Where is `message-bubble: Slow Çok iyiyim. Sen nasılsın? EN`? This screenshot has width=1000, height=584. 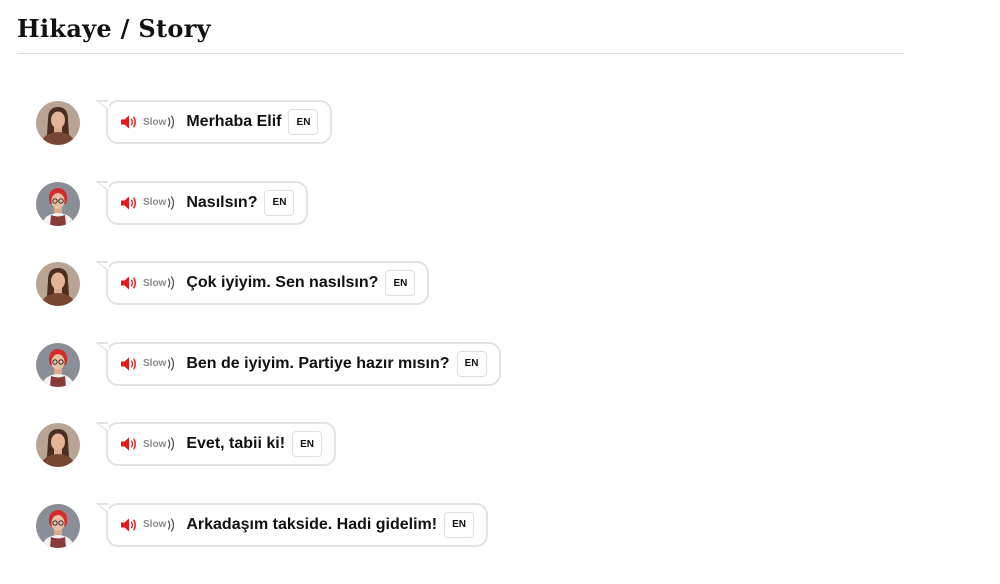
message-bubble: Slow Çok iyiyim. Sen nasılsın? EN is located at coordinates (262, 283).